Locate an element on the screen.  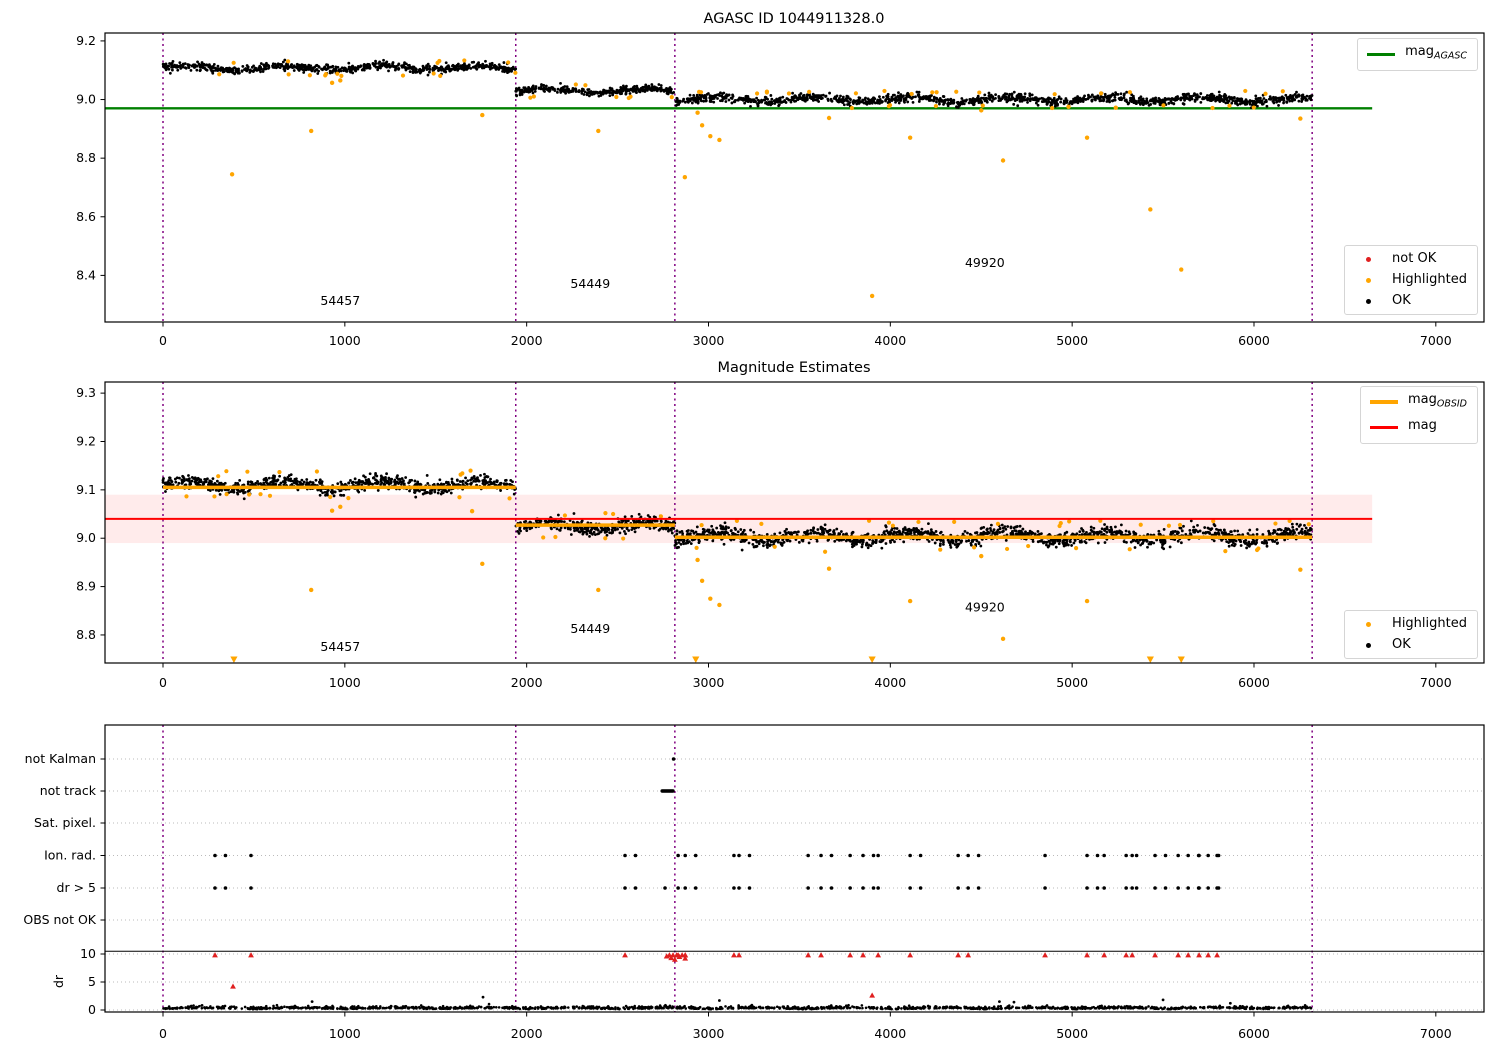
obsid-label: 49920 is located at coordinates (985, 262).